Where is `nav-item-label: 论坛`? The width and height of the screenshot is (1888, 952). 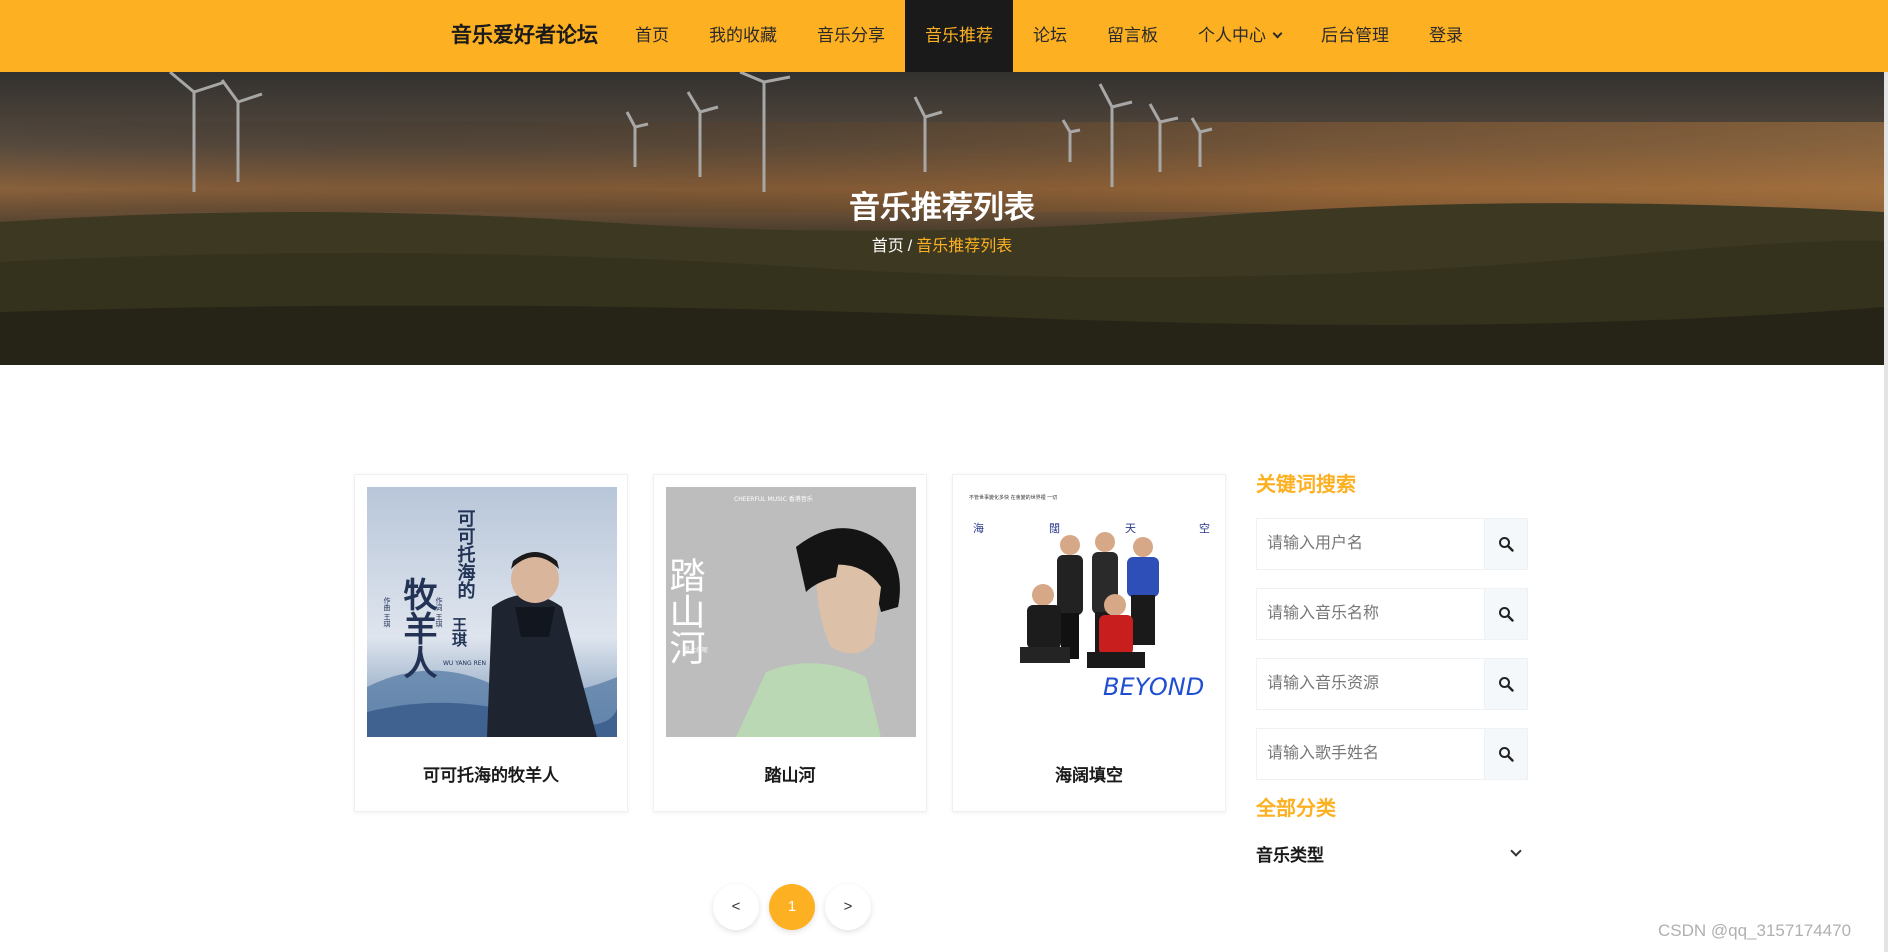
nav-item-label: 论坛 is located at coordinates (1050, 35).